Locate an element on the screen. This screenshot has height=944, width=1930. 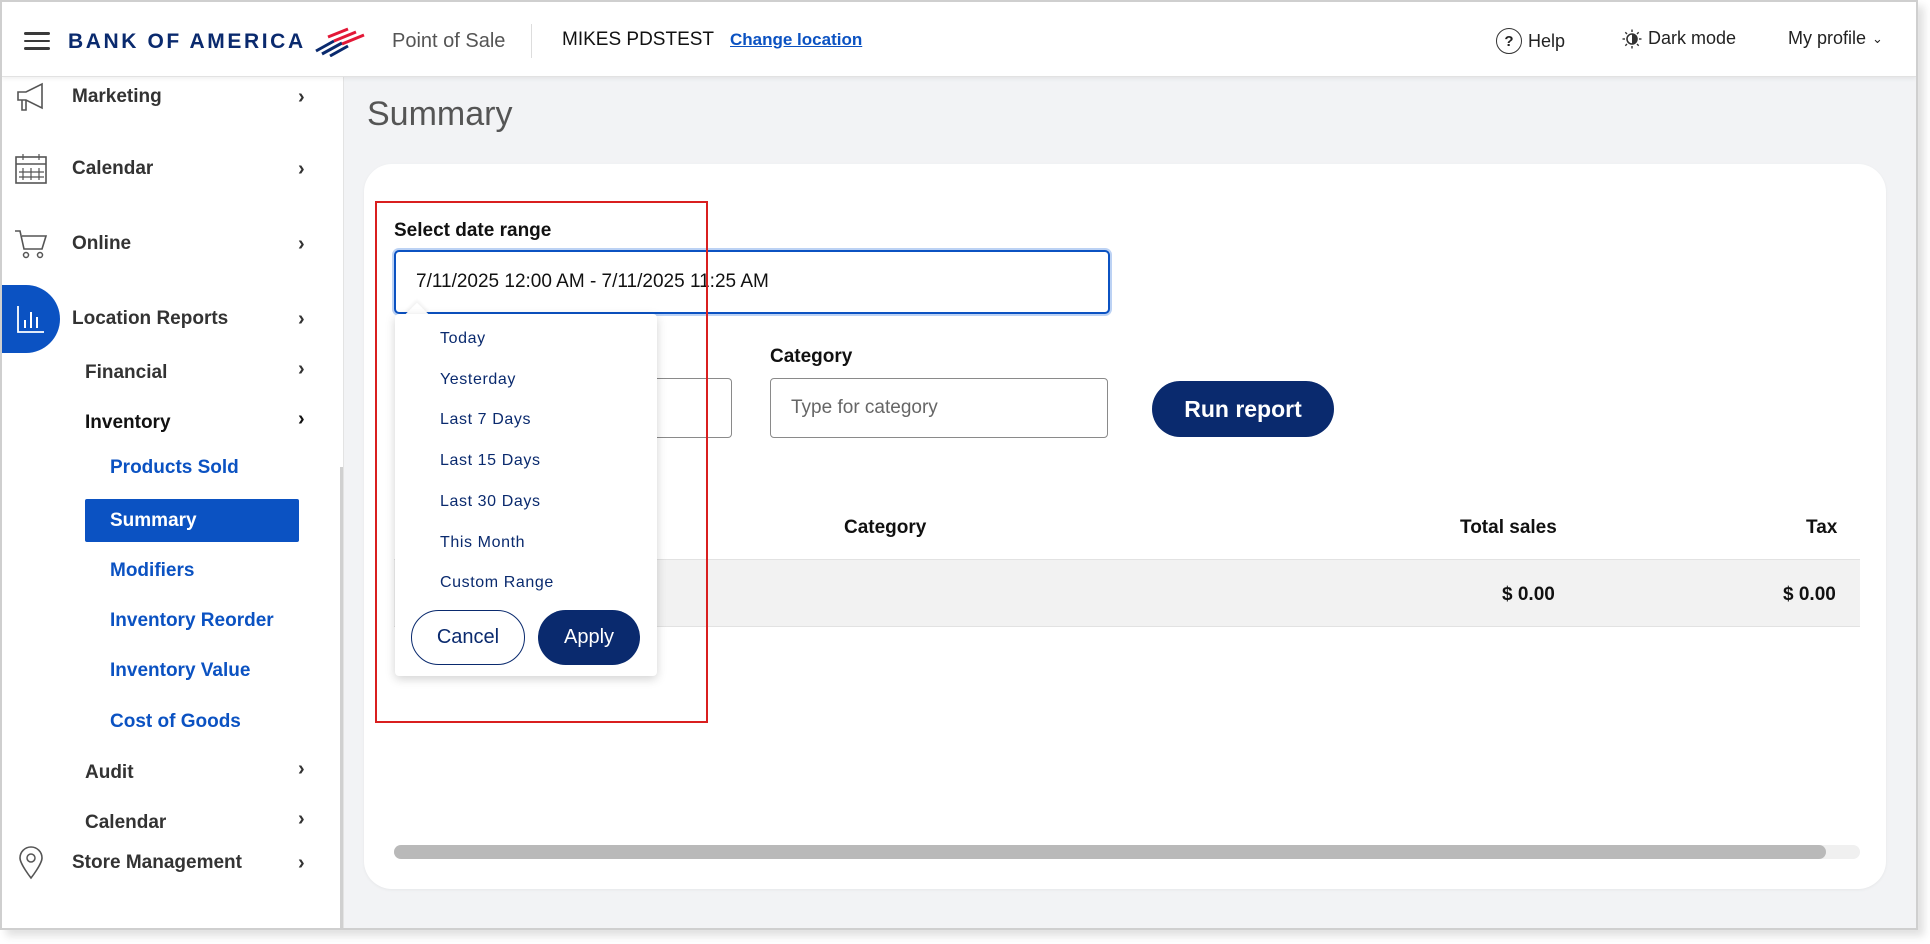
range-option-this-month: This Month is located at coordinates (482, 543).